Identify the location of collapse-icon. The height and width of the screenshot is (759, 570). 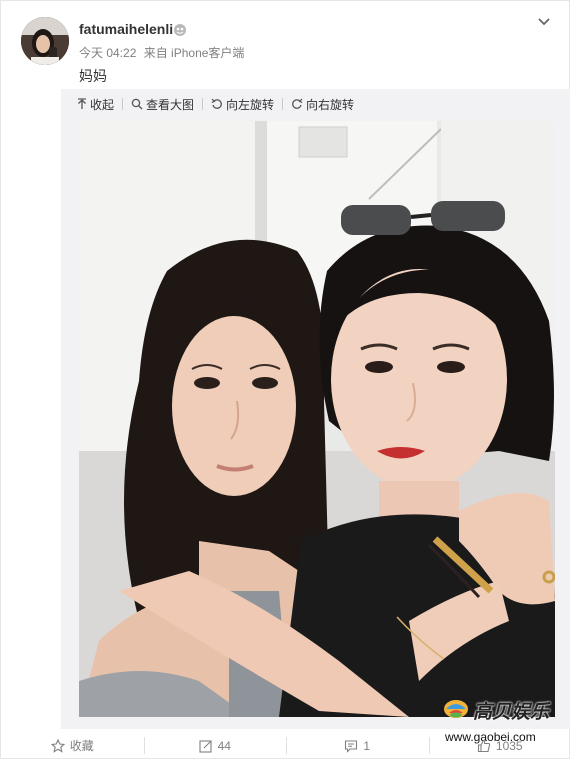
(82, 103).